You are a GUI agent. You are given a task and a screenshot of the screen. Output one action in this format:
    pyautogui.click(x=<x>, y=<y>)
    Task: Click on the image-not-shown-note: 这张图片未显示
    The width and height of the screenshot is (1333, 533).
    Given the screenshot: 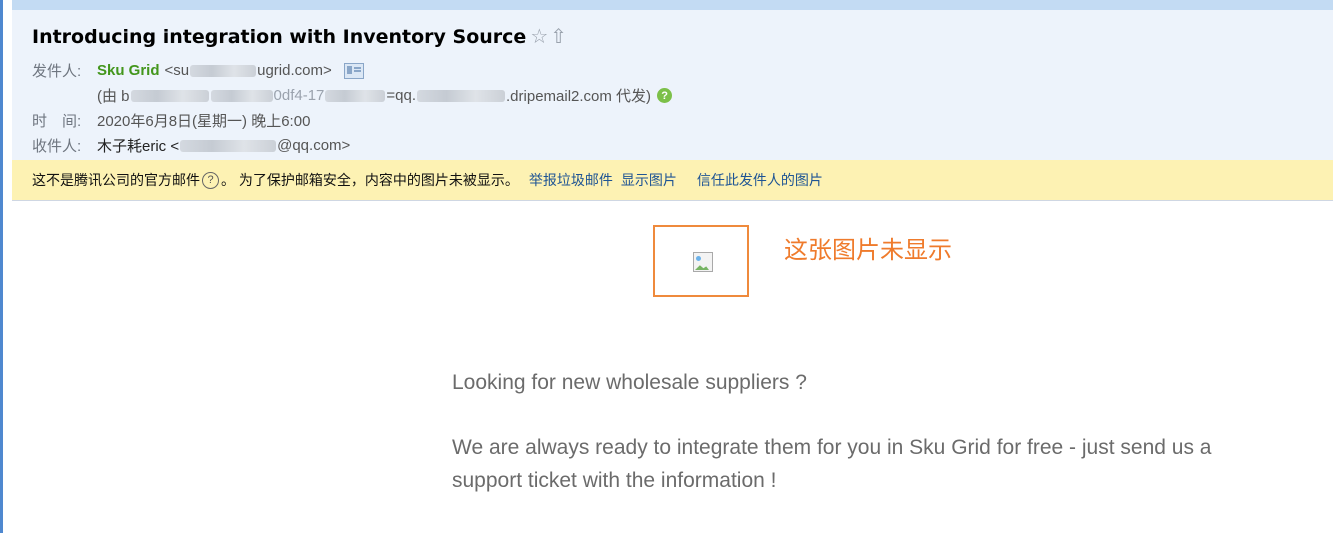 What is the action you would take?
    pyautogui.click(x=868, y=250)
    